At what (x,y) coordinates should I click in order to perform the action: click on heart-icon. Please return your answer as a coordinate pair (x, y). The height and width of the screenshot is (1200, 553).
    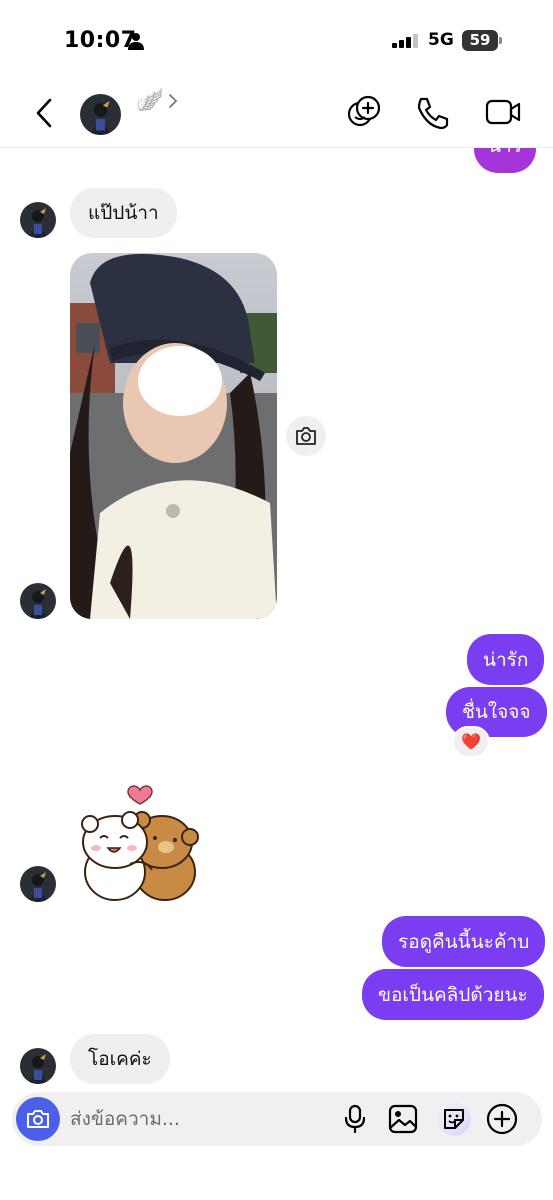
    Looking at the image, I should click on (140, 795).